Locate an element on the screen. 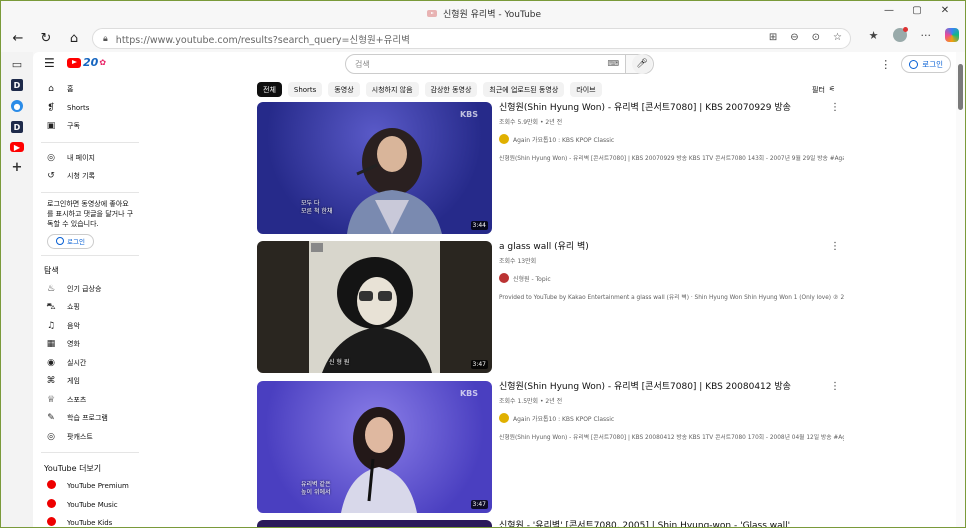 The image size is (966, 528). sidebar-item-you: ◎ 내 페이지 is located at coordinates (87, 158).